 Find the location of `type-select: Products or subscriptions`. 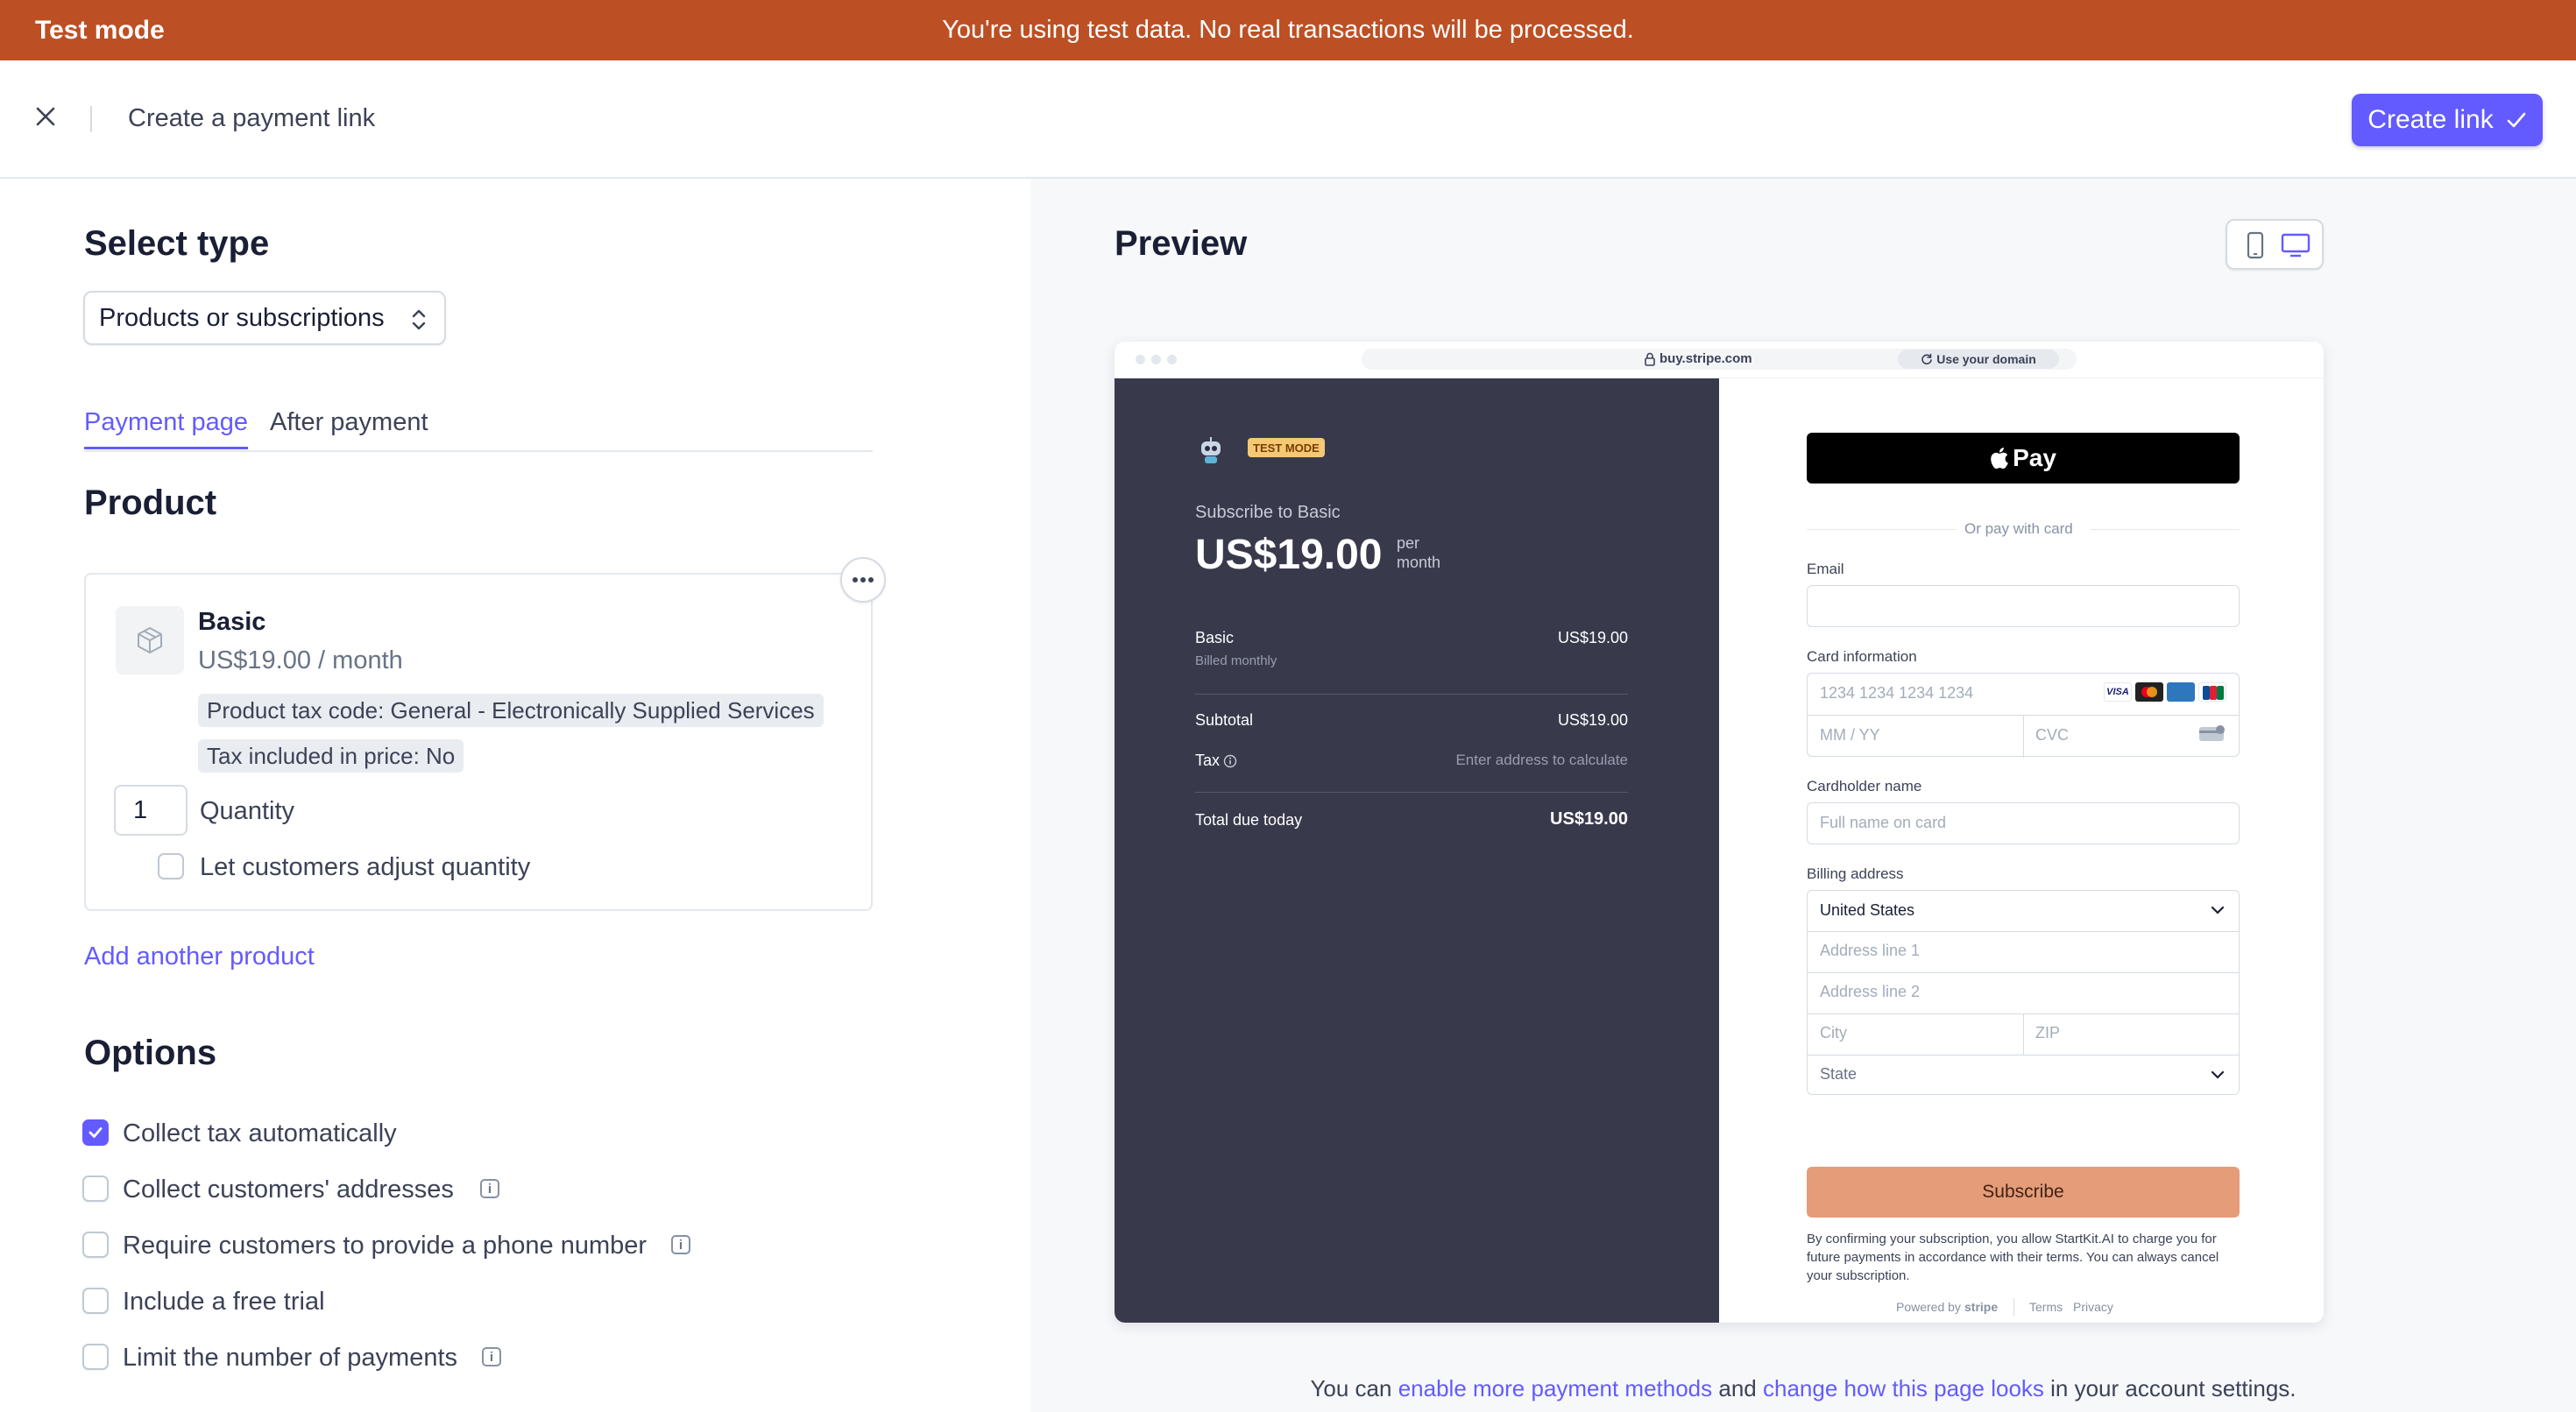

type-select: Products or subscriptions is located at coordinates (264, 318).